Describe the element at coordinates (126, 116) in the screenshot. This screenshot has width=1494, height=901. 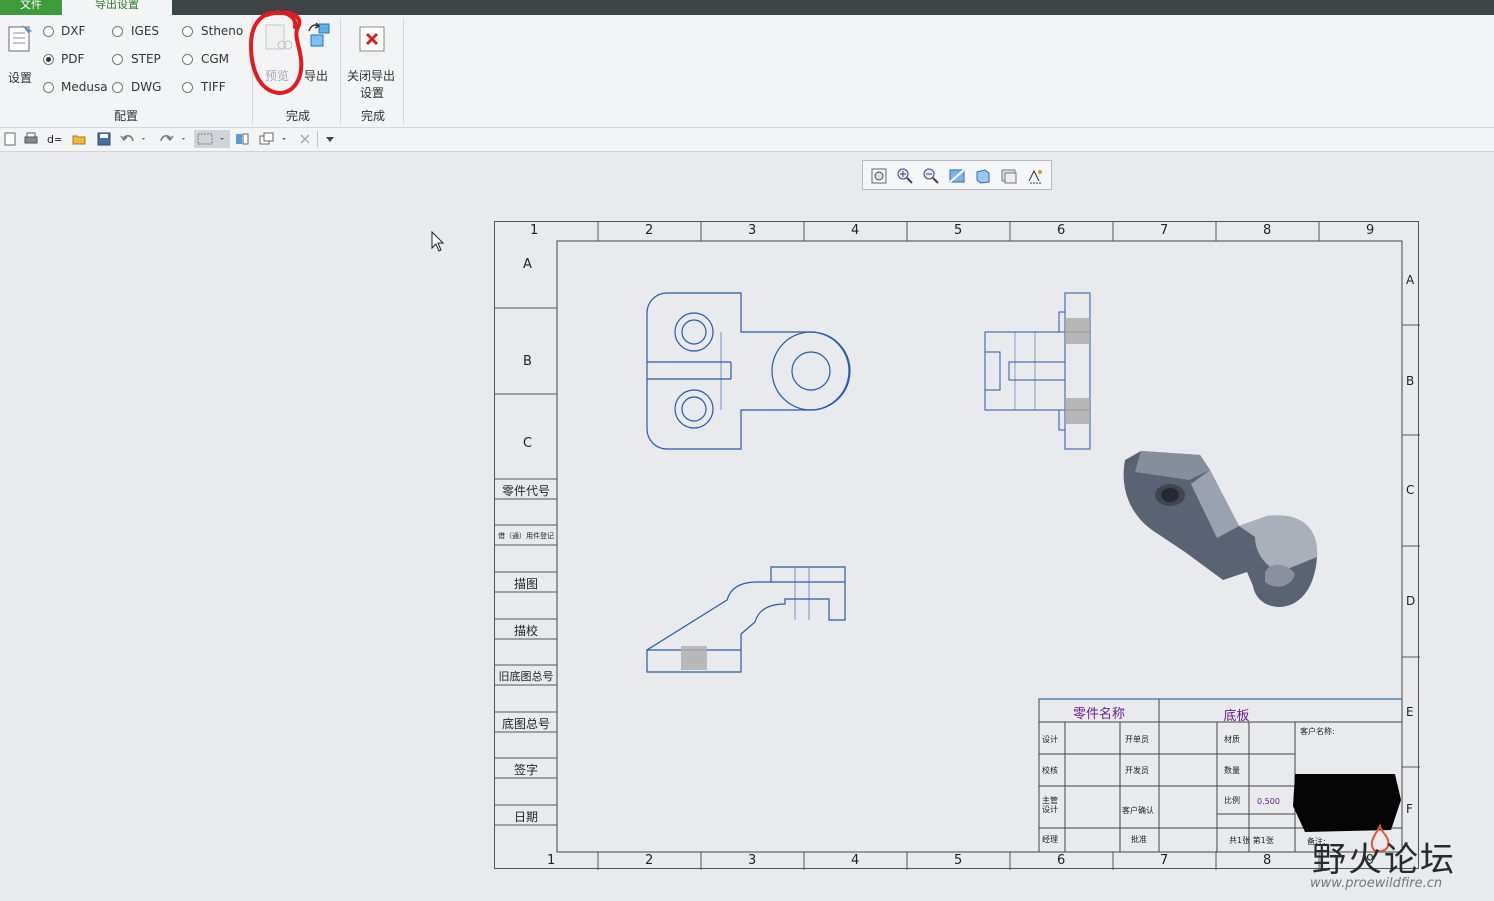
I see `group-label-config: 配置` at that location.